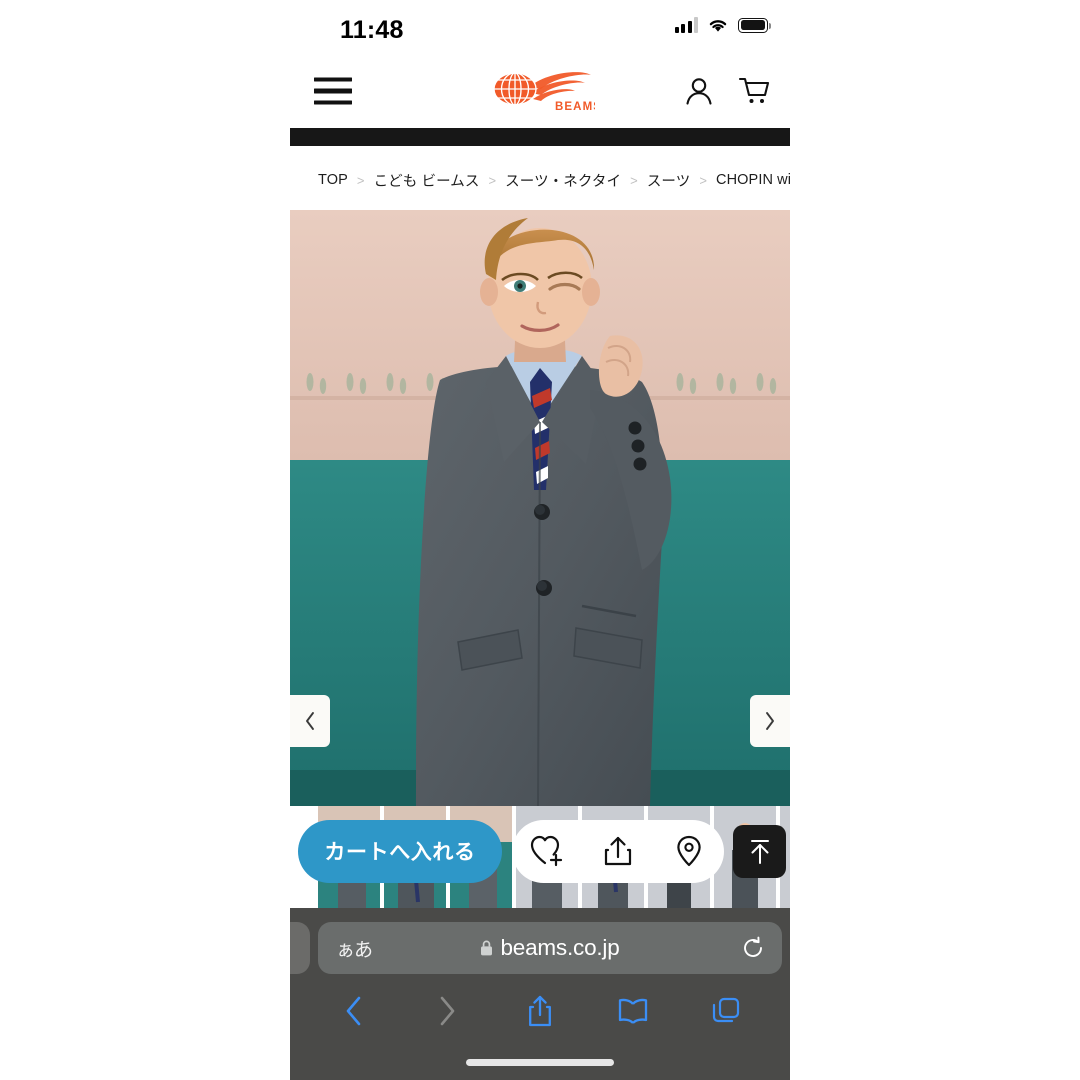  Describe the element at coordinates (699, 91) in the screenshot. I see `person-icon` at that location.